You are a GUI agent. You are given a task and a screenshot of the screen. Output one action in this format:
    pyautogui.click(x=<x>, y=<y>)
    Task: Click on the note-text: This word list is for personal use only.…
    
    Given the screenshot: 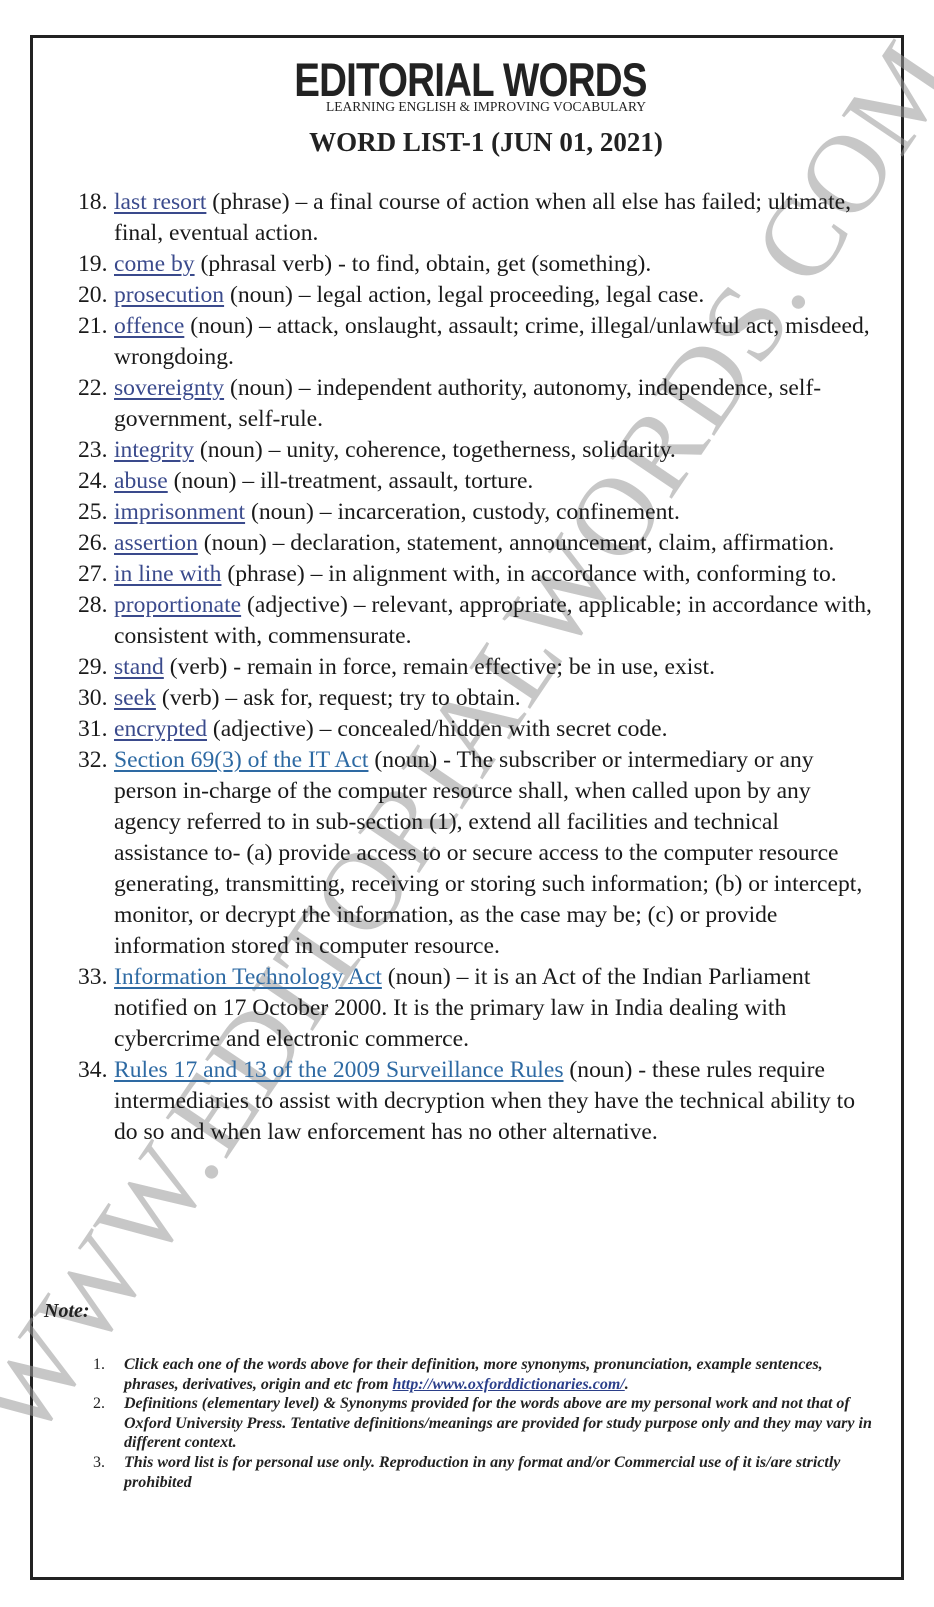 What is the action you would take?
    pyautogui.click(x=482, y=1472)
    